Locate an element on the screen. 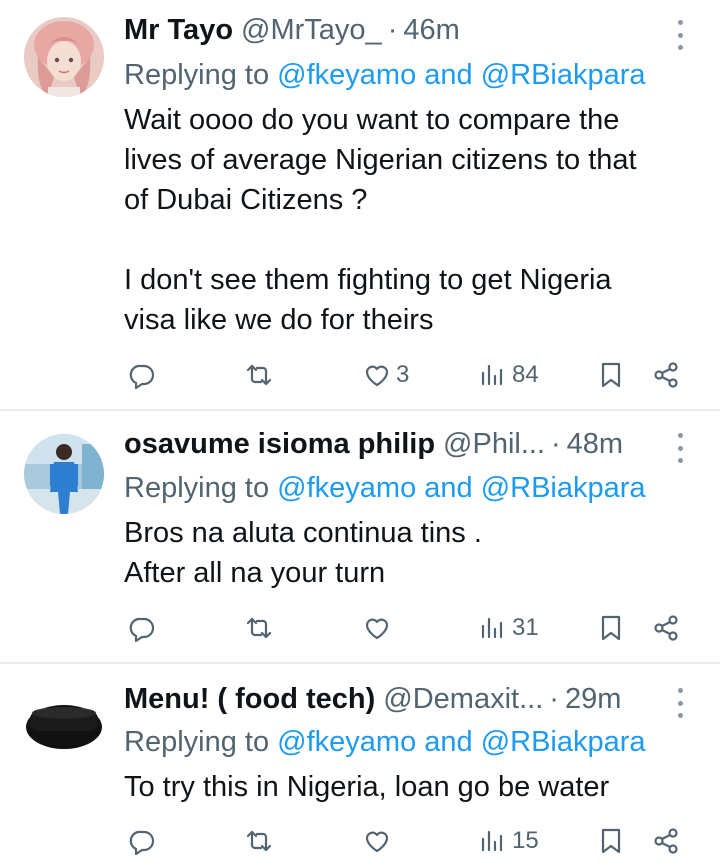 This screenshot has width=720, height=866. timestamp: 46m is located at coordinates (431, 30).